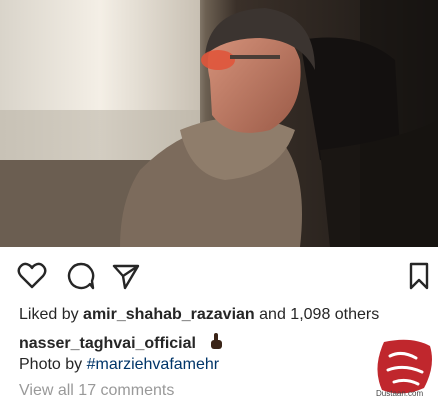 This screenshot has width=438, height=401. Describe the element at coordinates (51, 364) in the screenshot. I see `photo-by-label: Photo by` at that location.